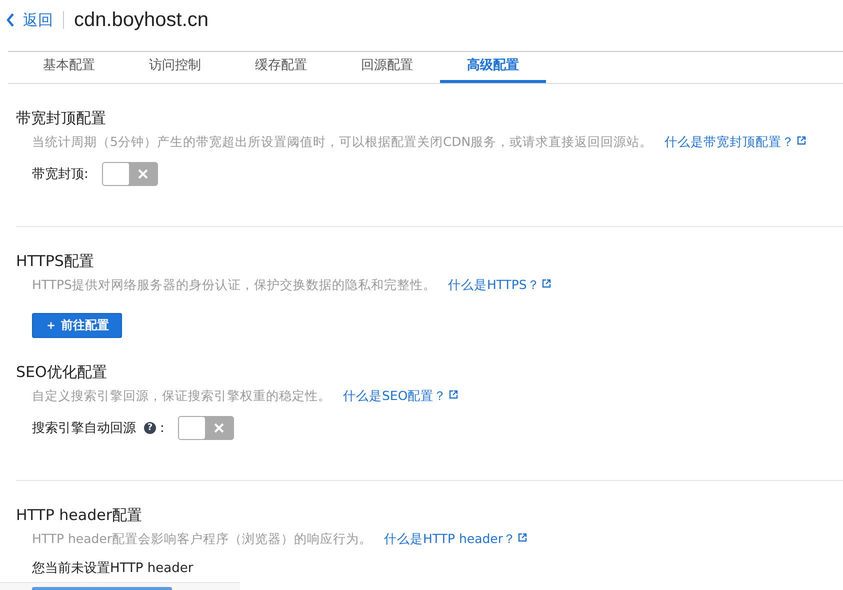  Describe the element at coordinates (202, 539) in the screenshot. I see `section-description: HTTP header配置会影响客户程序（浏览器）的响应行为。` at that location.